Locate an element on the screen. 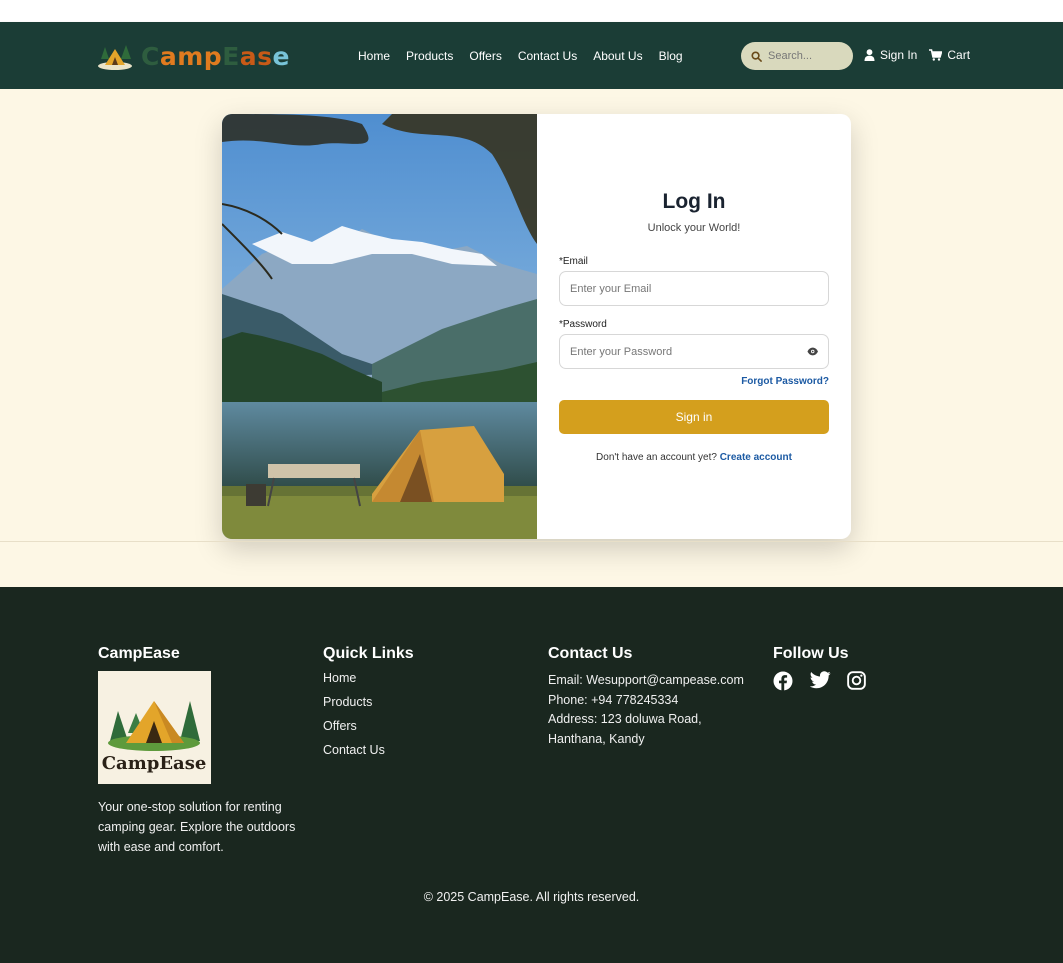  quick-links-title: Quick Links is located at coordinates (368, 653).